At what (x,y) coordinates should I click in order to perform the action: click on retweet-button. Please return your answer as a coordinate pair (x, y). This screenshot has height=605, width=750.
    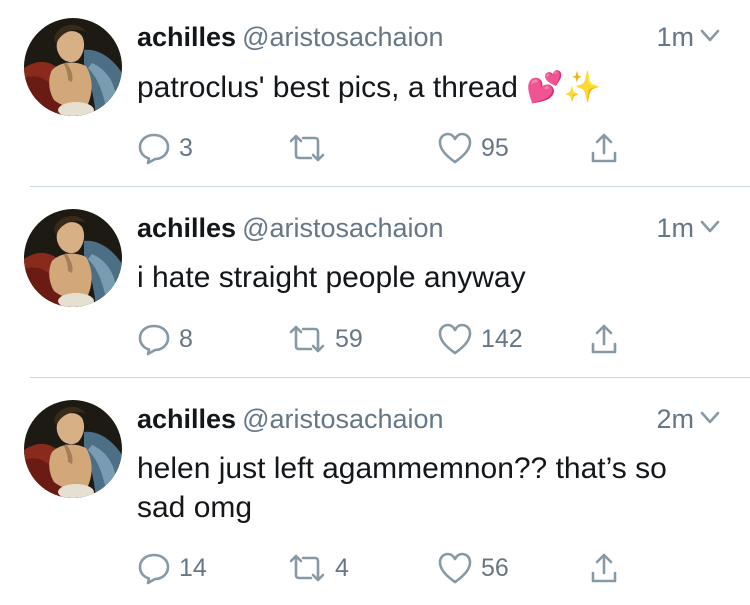
    Looking at the image, I should click on (311, 148).